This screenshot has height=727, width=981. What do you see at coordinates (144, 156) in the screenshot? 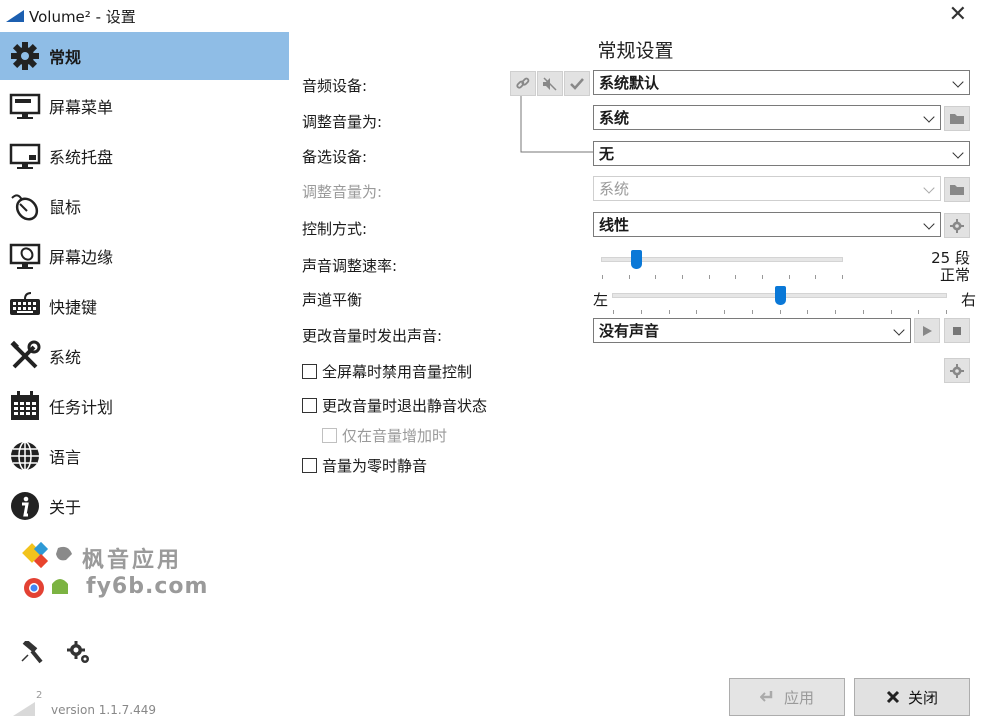
I see `sidebar-item-system-tray: 系统托盘` at bounding box center [144, 156].